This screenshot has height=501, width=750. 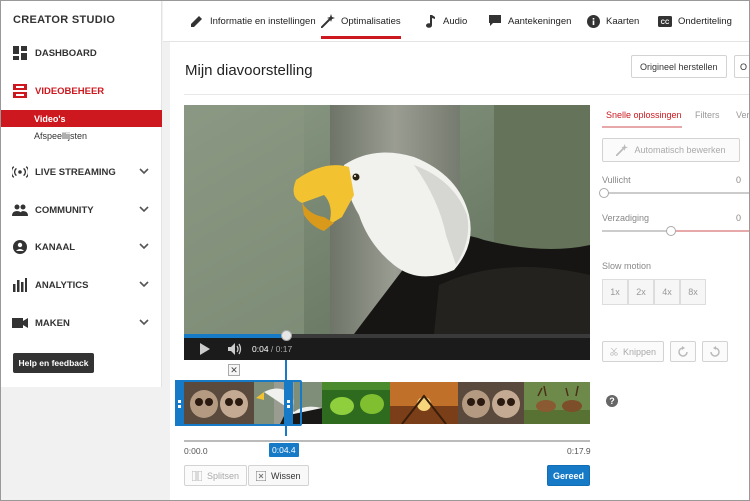 I want to click on tab-ondertiteling: CC Ondertiteling, so click(x=695, y=21).